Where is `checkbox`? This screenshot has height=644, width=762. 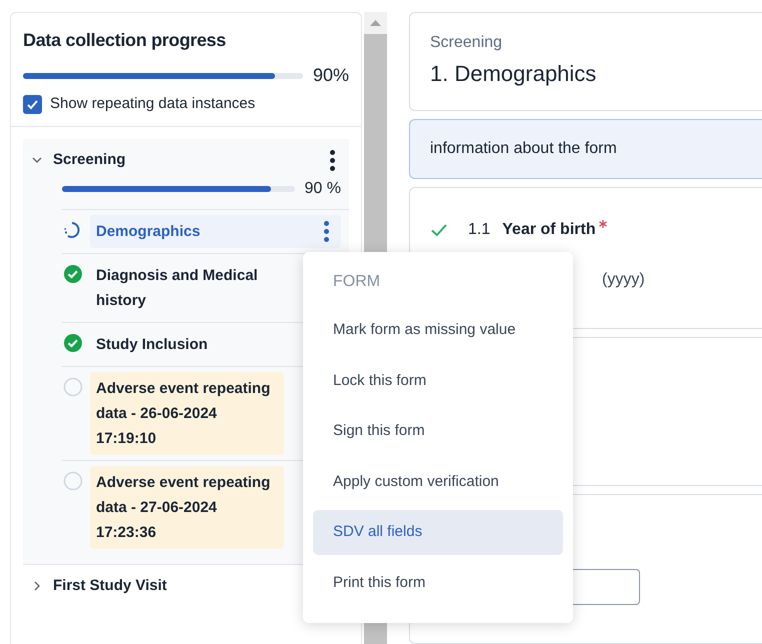 checkbox is located at coordinates (32, 104).